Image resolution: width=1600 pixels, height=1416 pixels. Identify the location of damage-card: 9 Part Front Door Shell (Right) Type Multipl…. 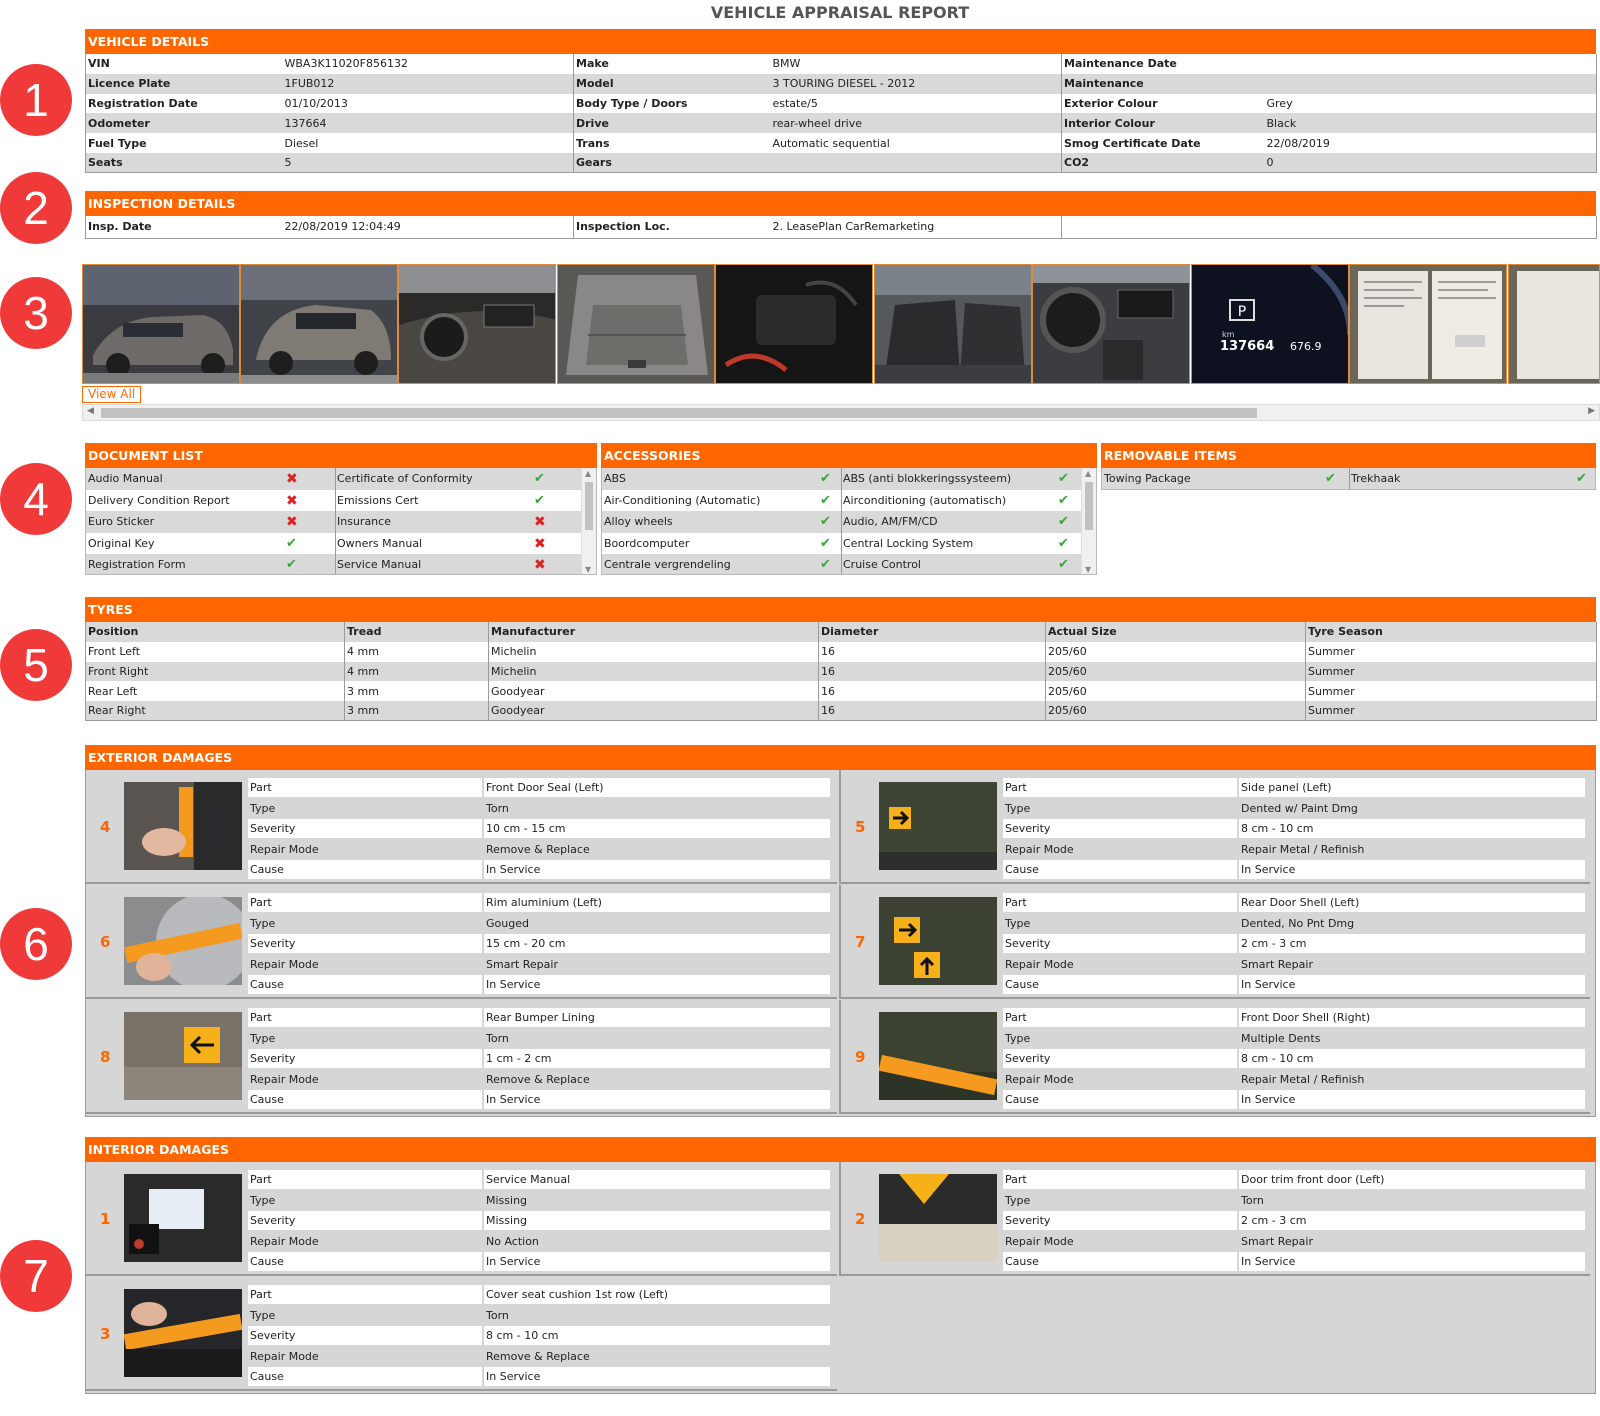
(1214, 1057).